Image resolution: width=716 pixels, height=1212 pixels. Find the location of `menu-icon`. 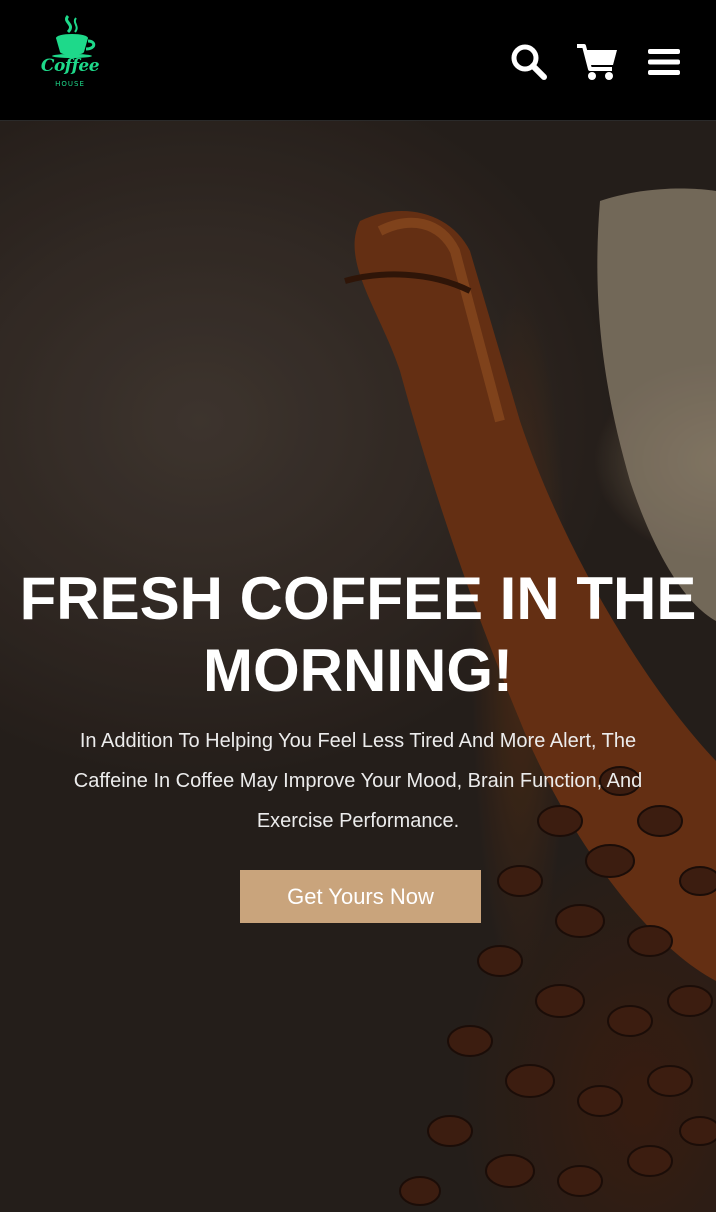

menu-icon is located at coordinates (664, 62).